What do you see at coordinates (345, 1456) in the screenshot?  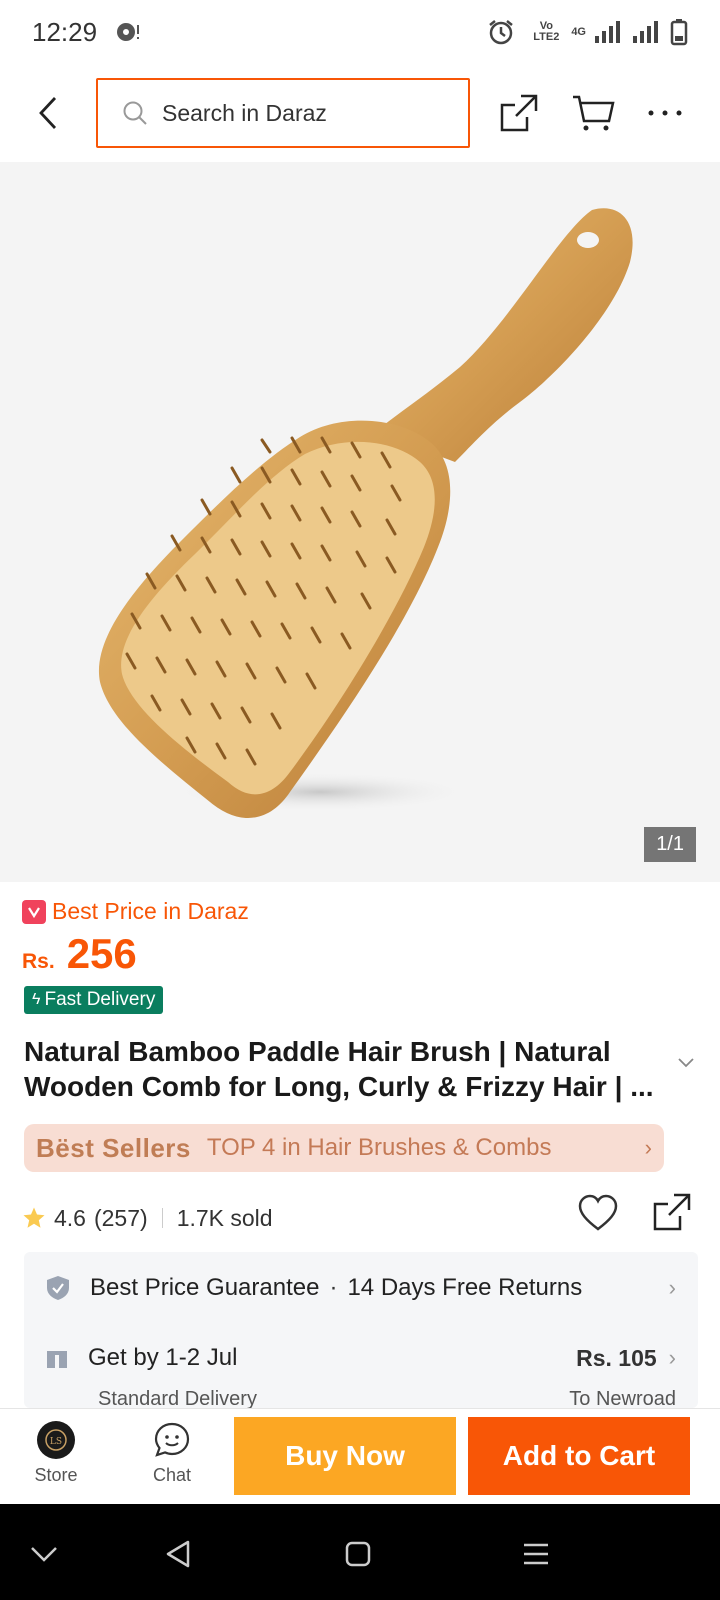 I see `buy-now-button: Buy Now` at bounding box center [345, 1456].